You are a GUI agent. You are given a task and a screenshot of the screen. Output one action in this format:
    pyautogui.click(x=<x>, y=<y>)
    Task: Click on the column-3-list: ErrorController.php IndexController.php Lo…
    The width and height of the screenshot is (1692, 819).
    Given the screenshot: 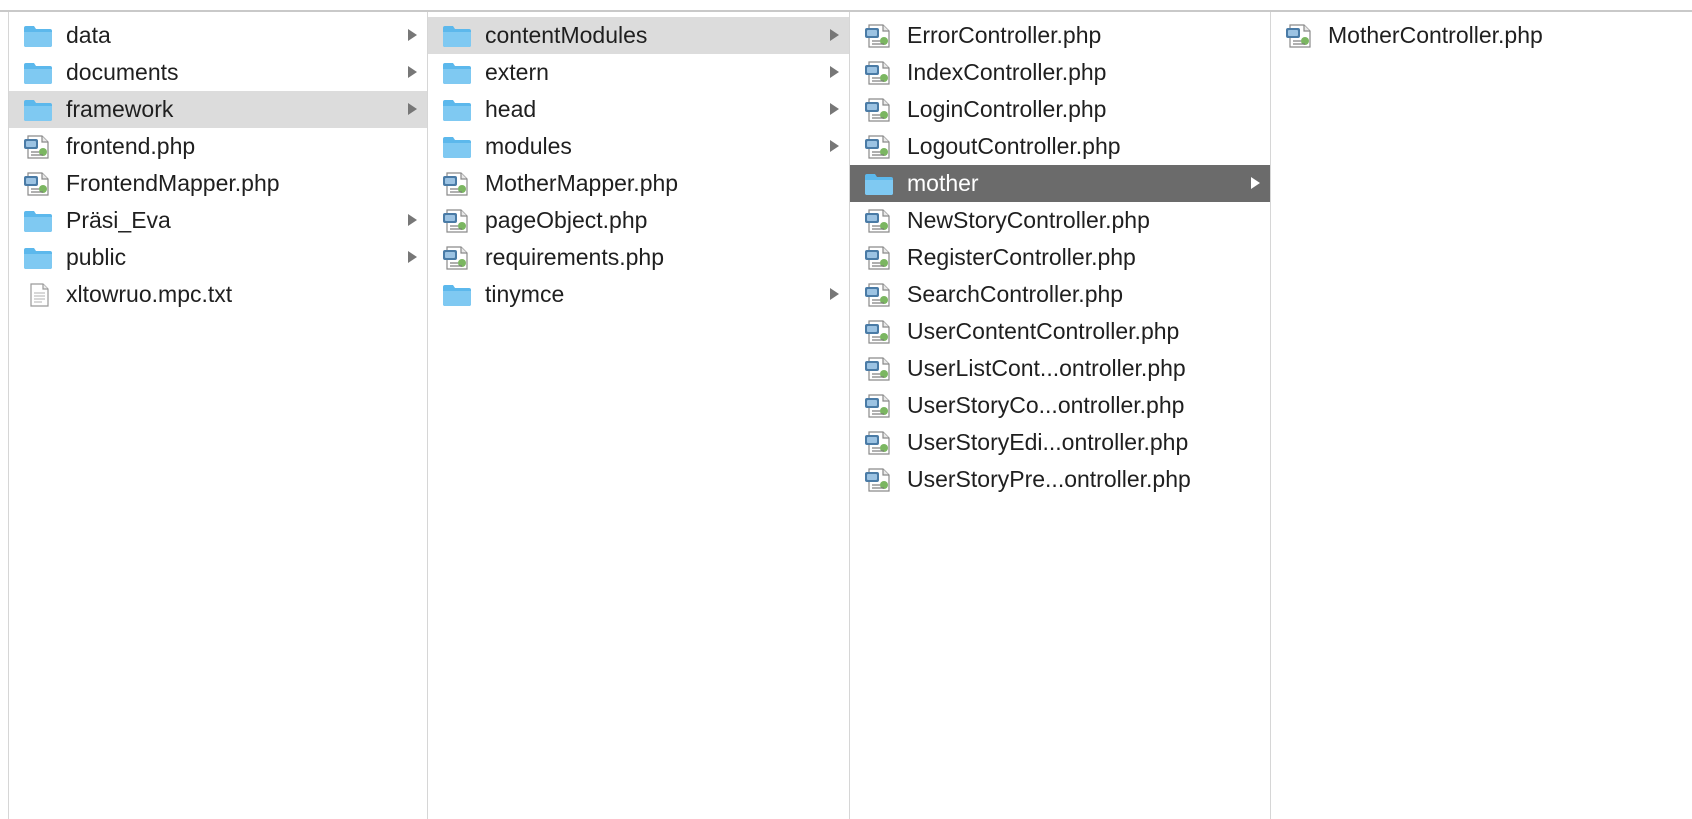 What is the action you would take?
    pyautogui.click(x=1060, y=255)
    